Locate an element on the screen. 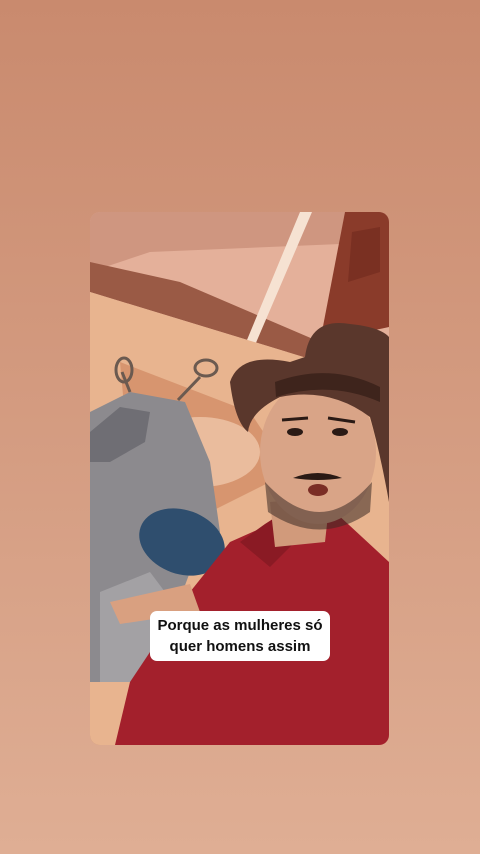 This screenshot has height=854, width=480. story-caption: Porque as mulheres só quer homens assim is located at coordinates (240, 636).